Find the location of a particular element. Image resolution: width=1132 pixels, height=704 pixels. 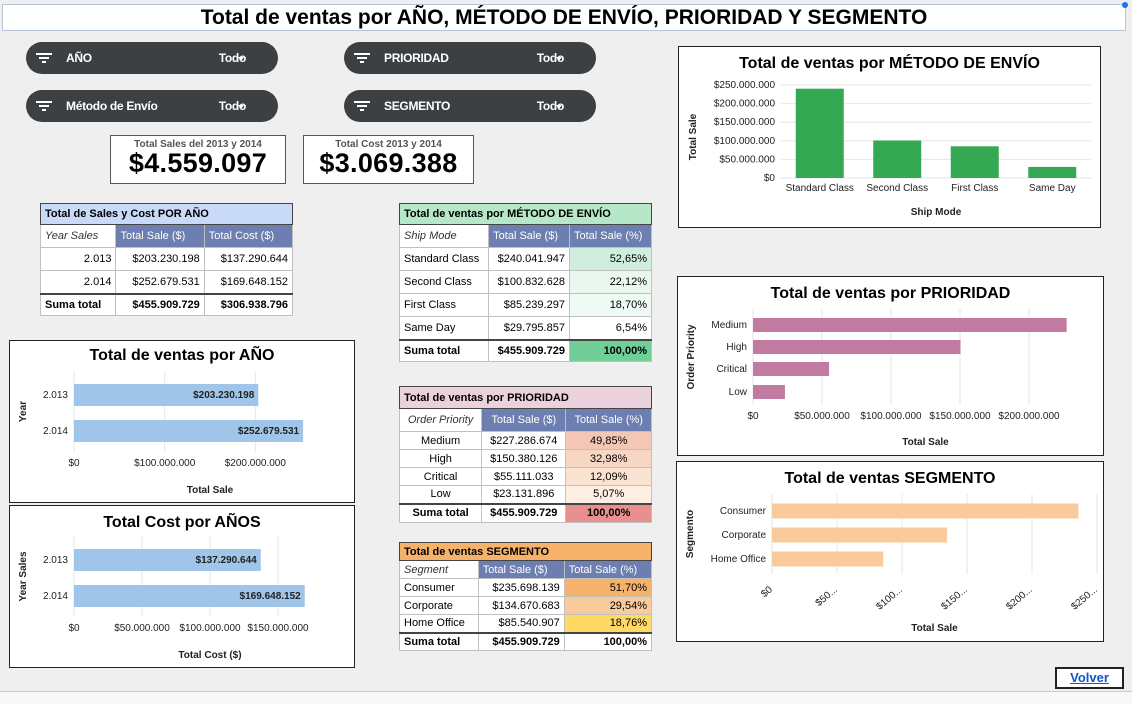

table-cell: $306.938.796 is located at coordinates (248, 304).